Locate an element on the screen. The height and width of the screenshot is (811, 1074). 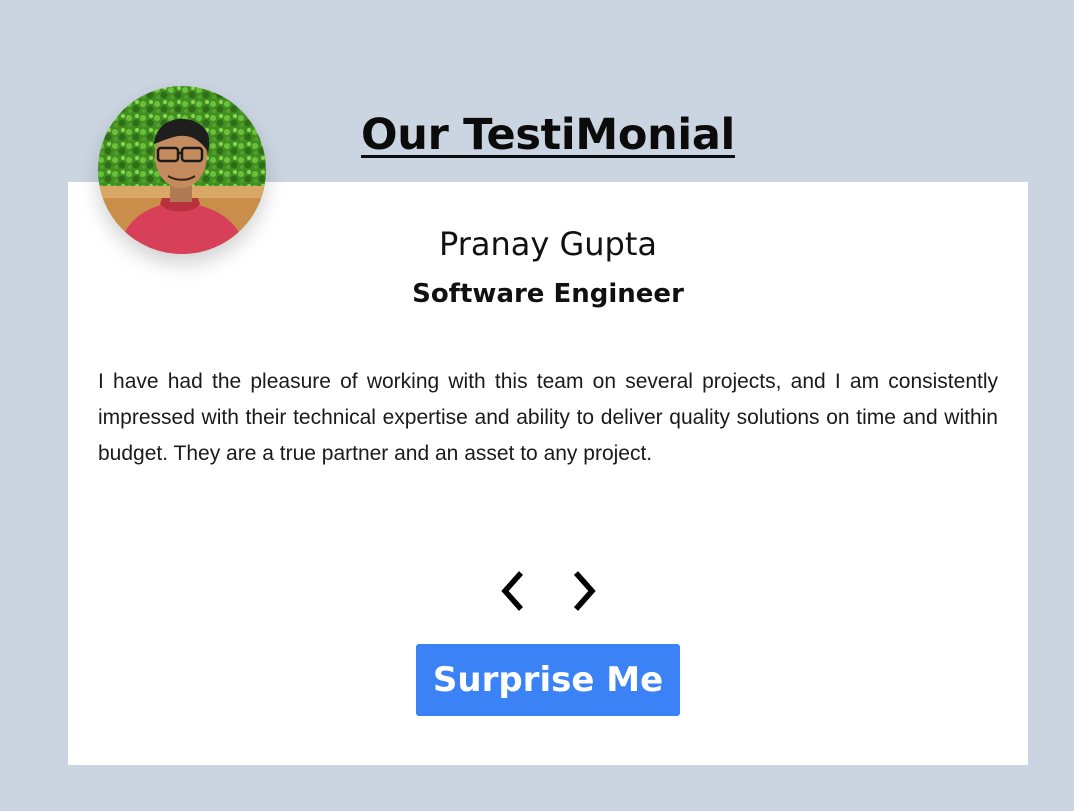
chevron-right-icon is located at coordinates (584, 591).